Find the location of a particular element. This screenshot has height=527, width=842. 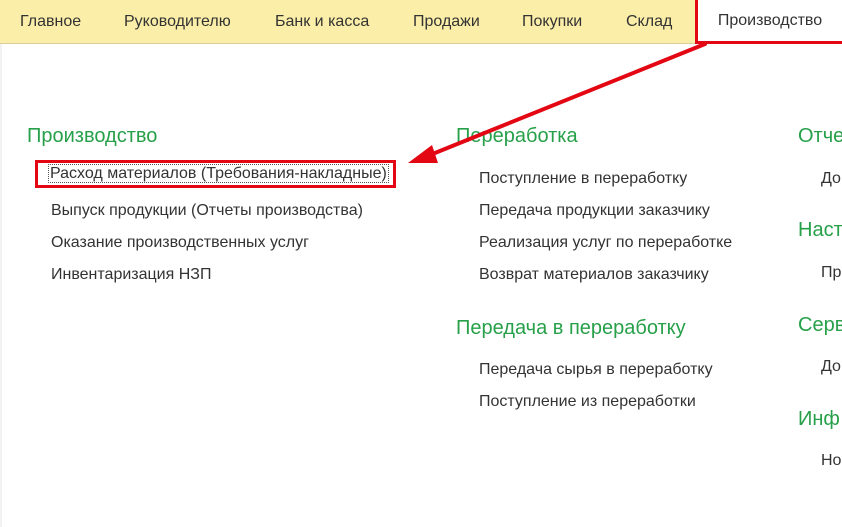

menu-item-product-output: Выпуск продукции (Отчеты производства) is located at coordinates (207, 211).